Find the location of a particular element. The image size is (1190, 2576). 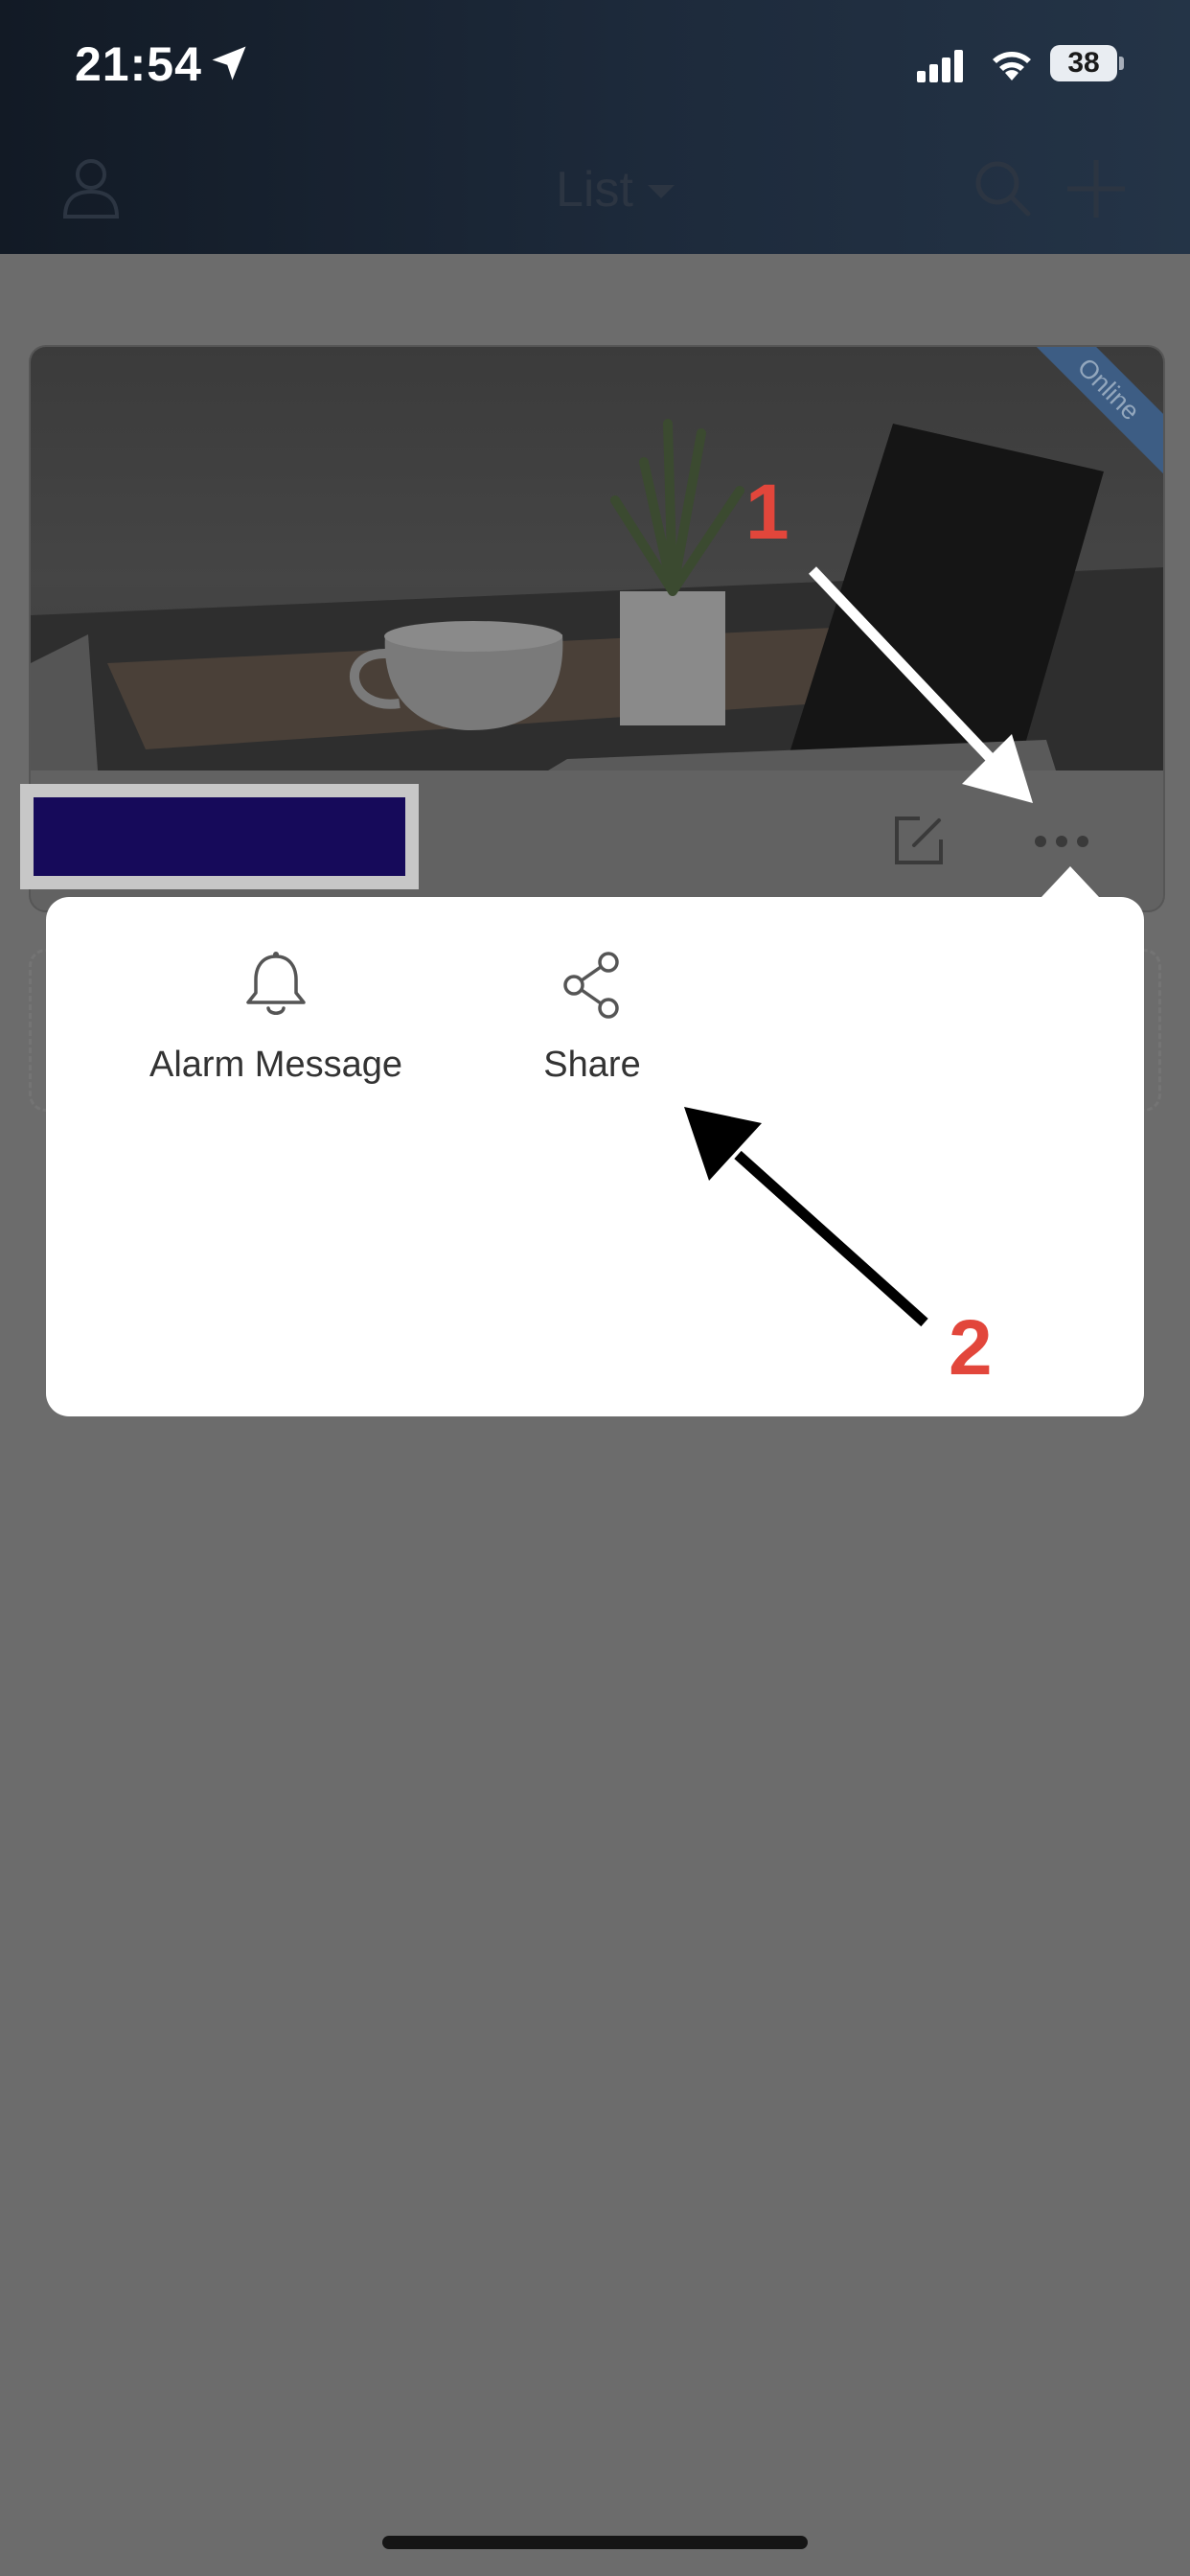

annotation-arrows is located at coordinates (858, 946).